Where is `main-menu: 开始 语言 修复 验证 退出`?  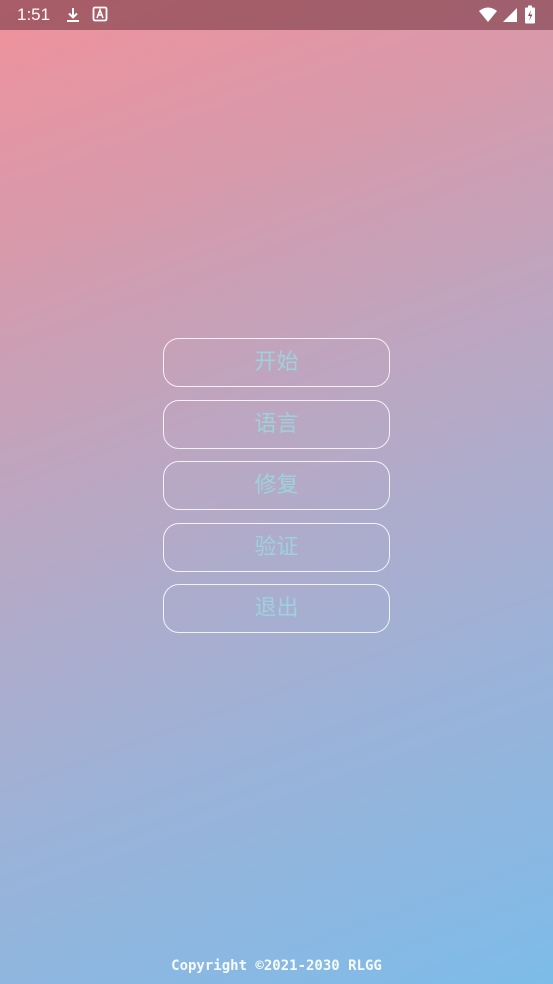 main-menu: 开始 语言 修复 验证 退出 is located at coordinates (276, 492).